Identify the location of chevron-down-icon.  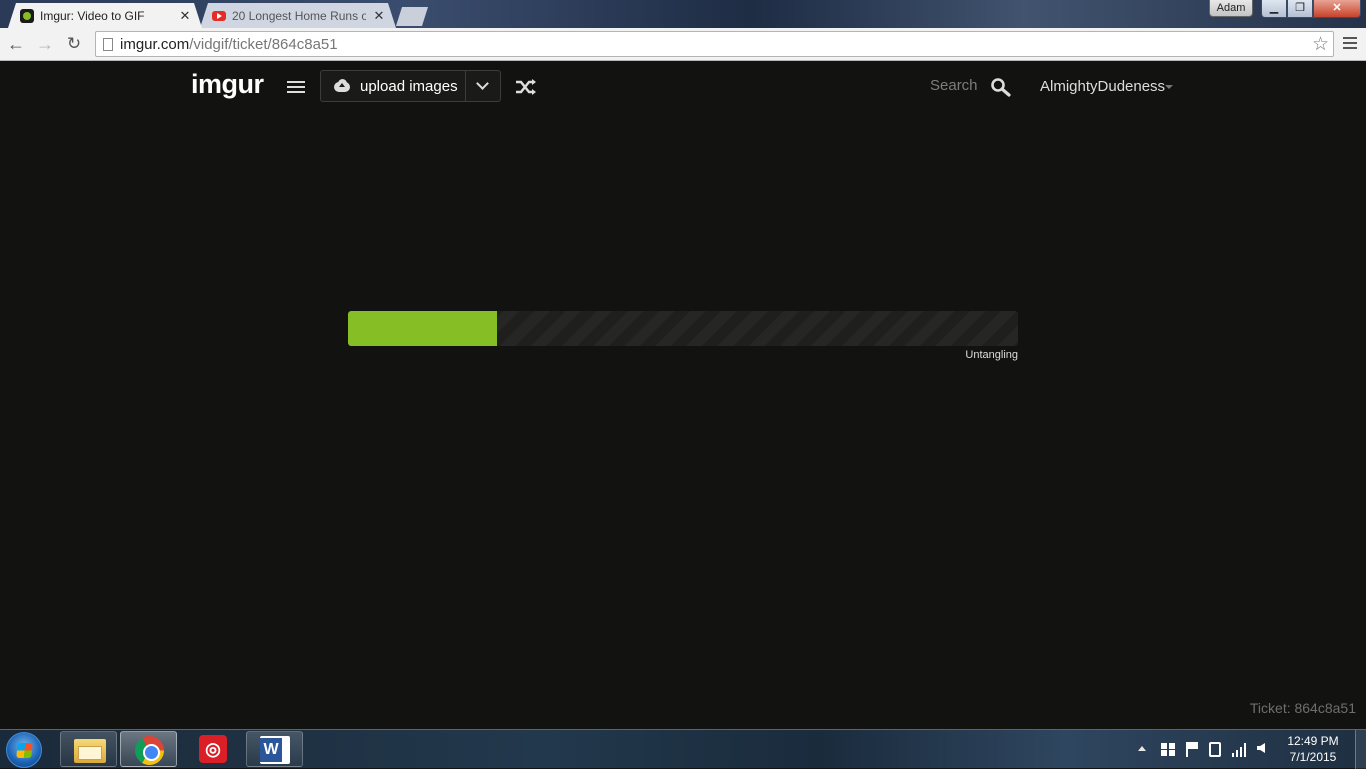
(482, 83).